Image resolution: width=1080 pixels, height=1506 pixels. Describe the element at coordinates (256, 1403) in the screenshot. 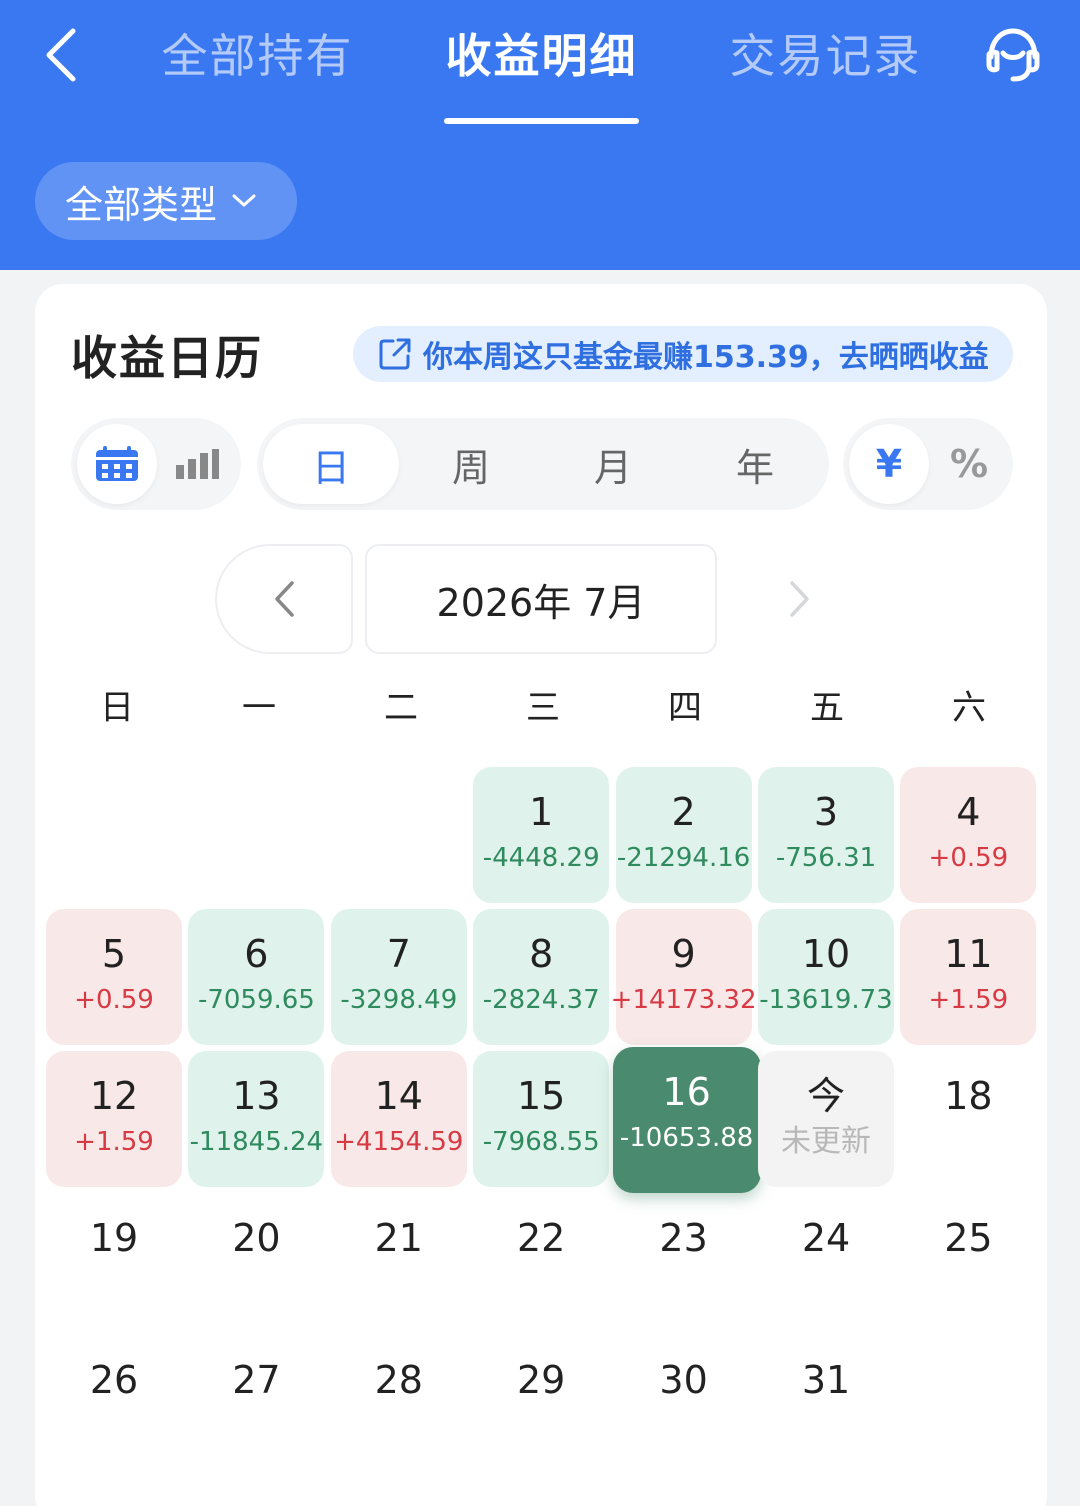

I see `calendar-day-cell: 27` at that location.